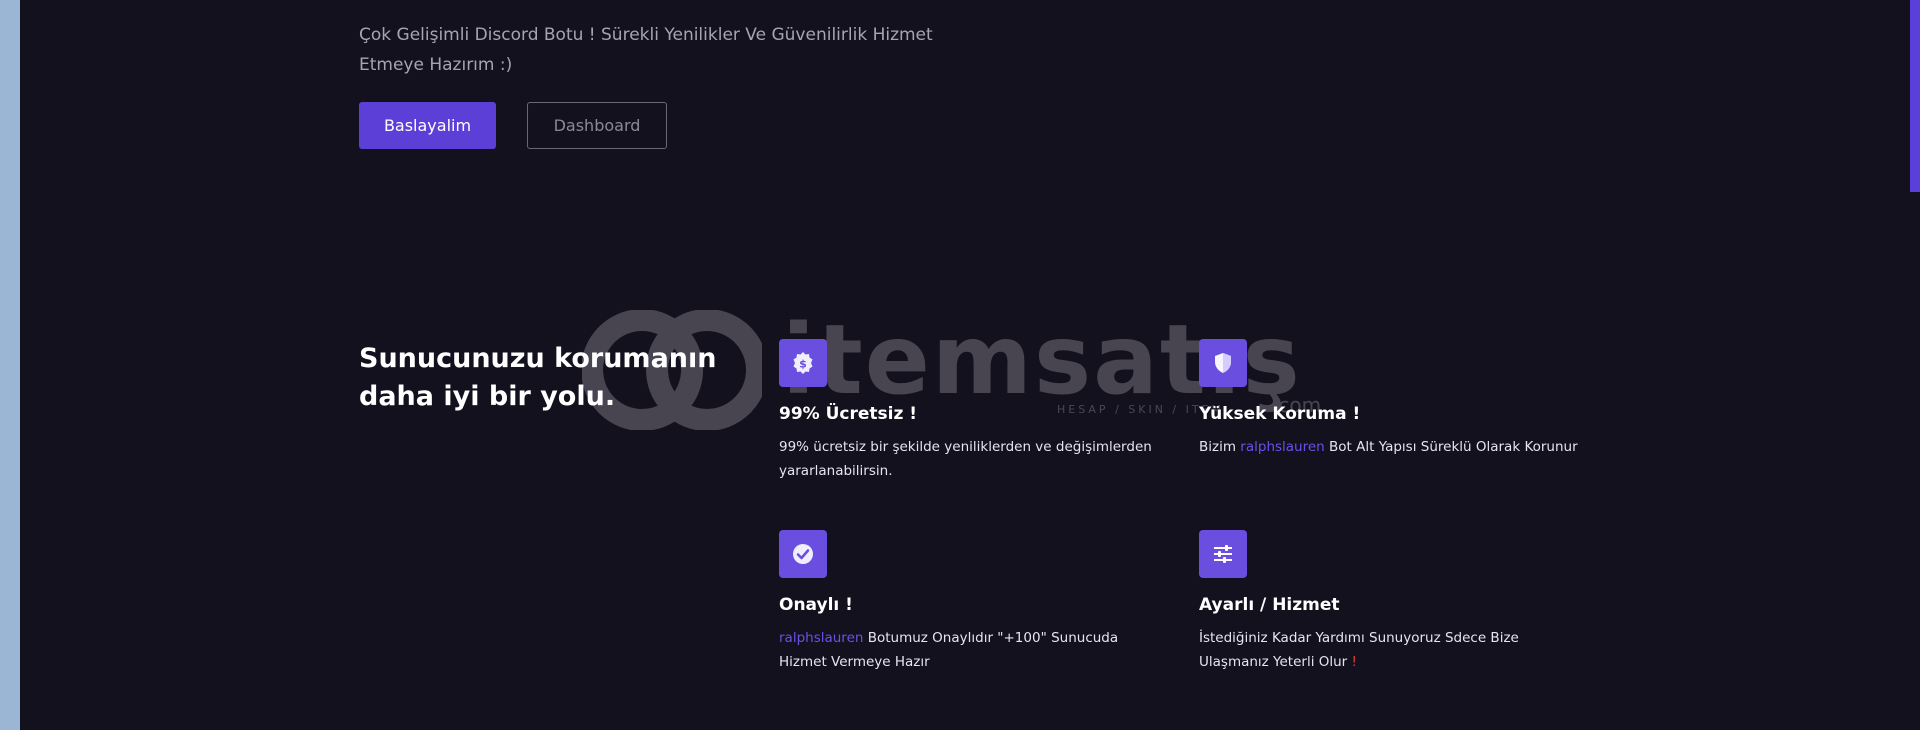 Image resolution: width=1920 pixels, height=730 pixels. Describe the element at coordinates (427, 125) in the screenshot. I see `start-button: Baslayalim` at that location.